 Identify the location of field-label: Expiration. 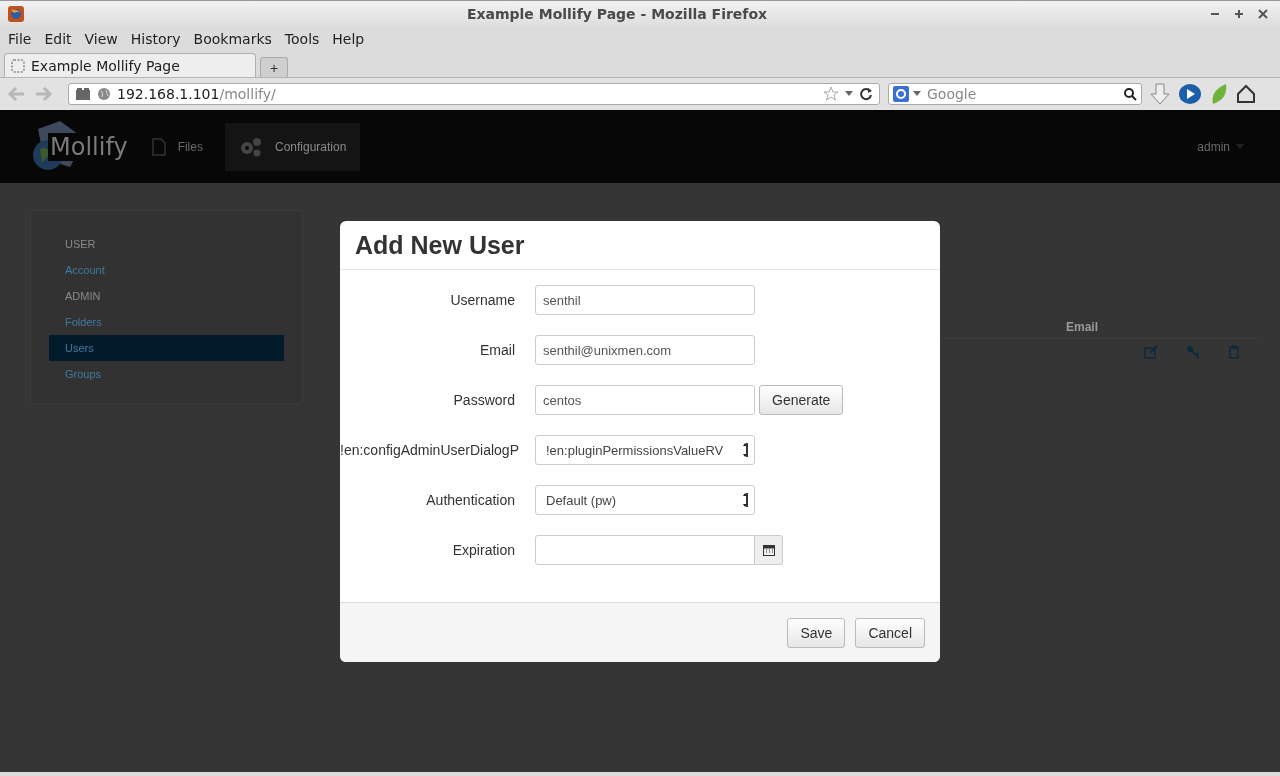
(483, 550).